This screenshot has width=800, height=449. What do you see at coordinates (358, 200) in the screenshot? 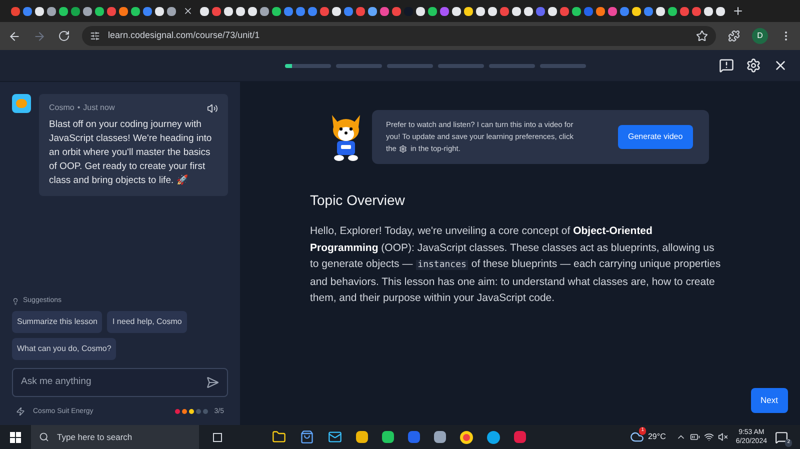
I see `topic-heading: Topic Overview` at bounding box center [358, 200].